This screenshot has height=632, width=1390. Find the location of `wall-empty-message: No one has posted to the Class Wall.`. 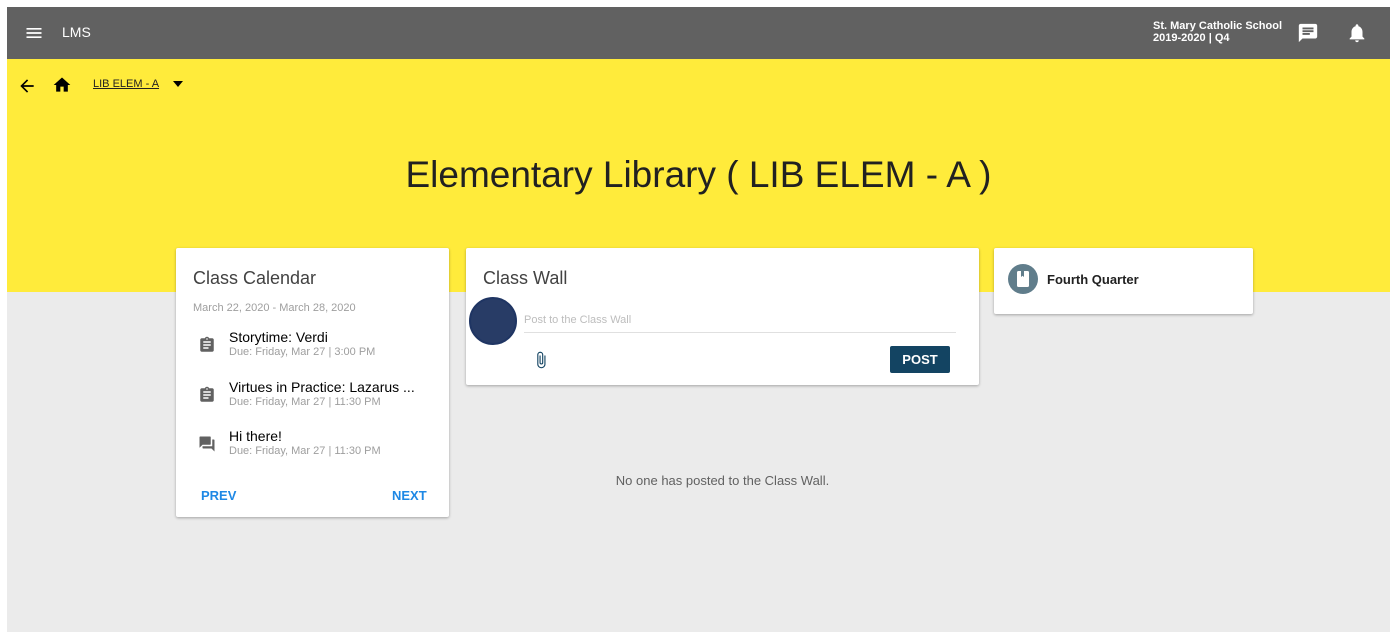

wall-empty-message: No one has posted to the Class Wall. is located at coordinates (722, 480).